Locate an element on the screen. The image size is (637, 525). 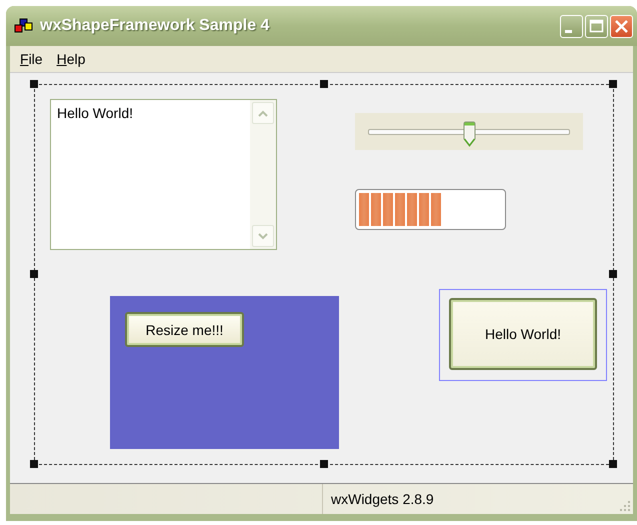
resize-grip-icon is located at coordinates (625, 506).